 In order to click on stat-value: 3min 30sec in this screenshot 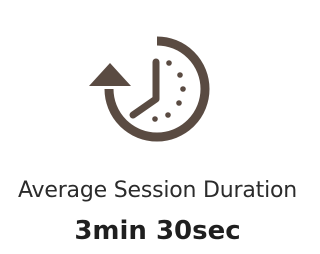, I will do `click(157, 231)`.